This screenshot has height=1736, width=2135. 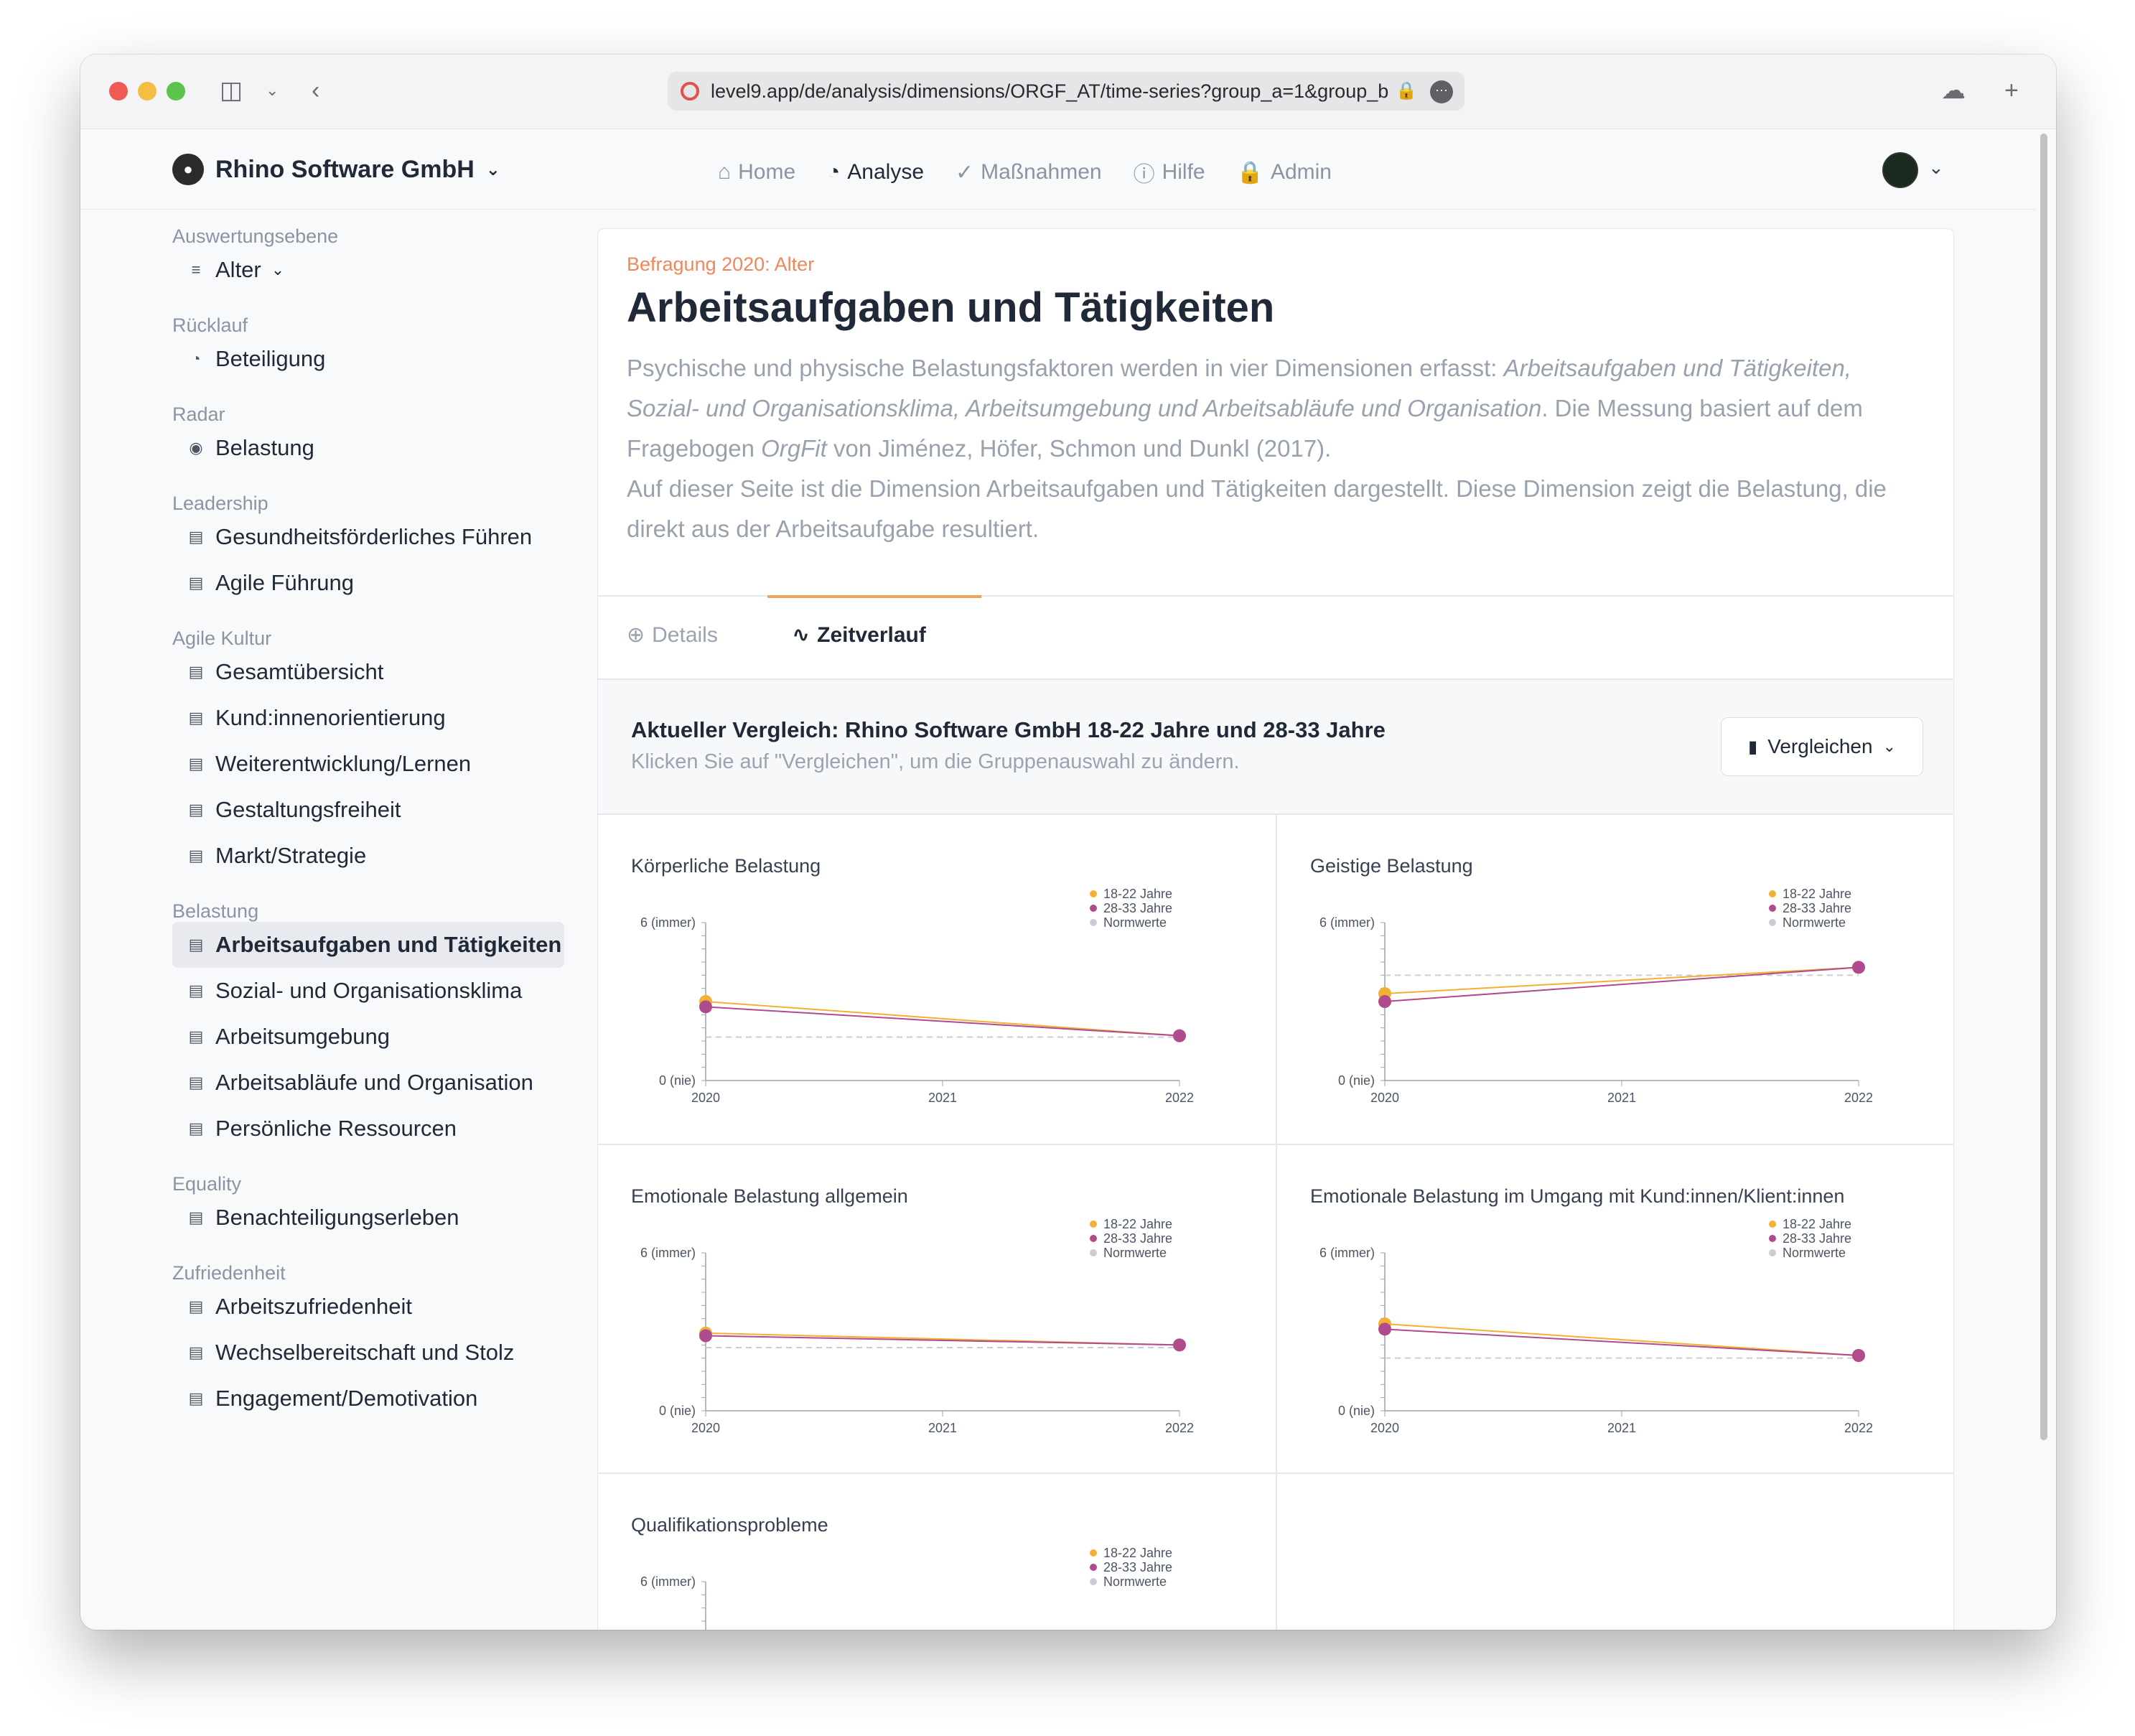 What do you see at coordinates (147, 91) in the screenshot?
I see `minimize-window-button` at bounding box center [147, 91].